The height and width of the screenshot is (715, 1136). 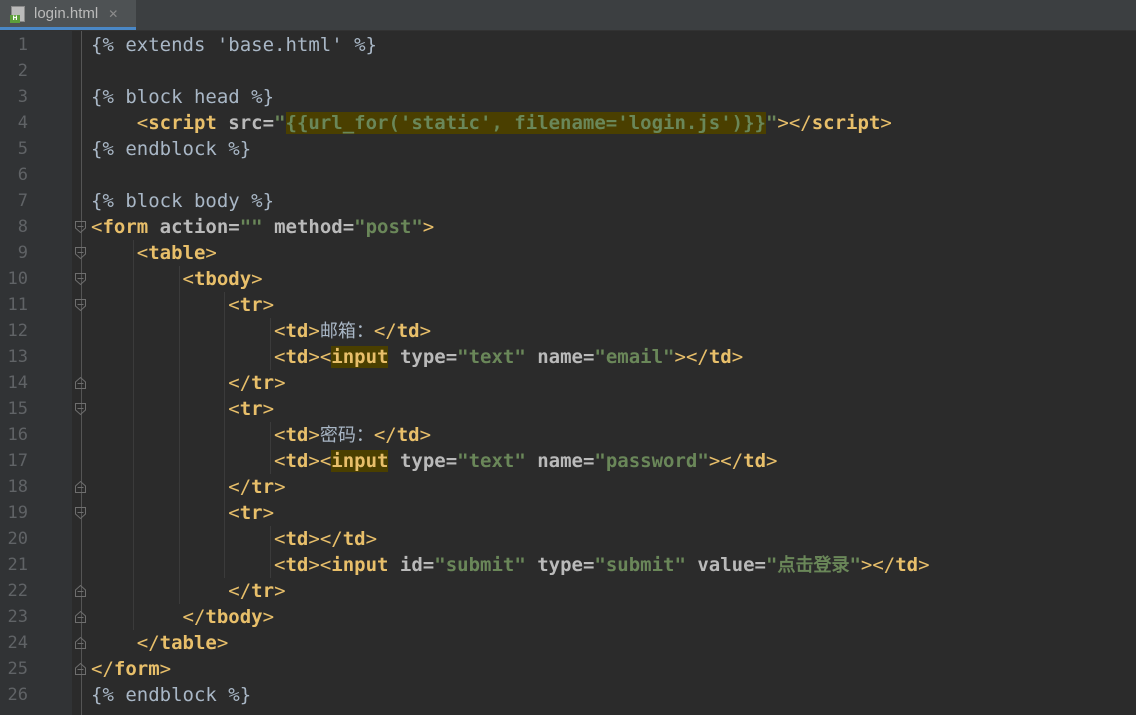 I want to click on code-token: ></, so click(x=691, y=357).